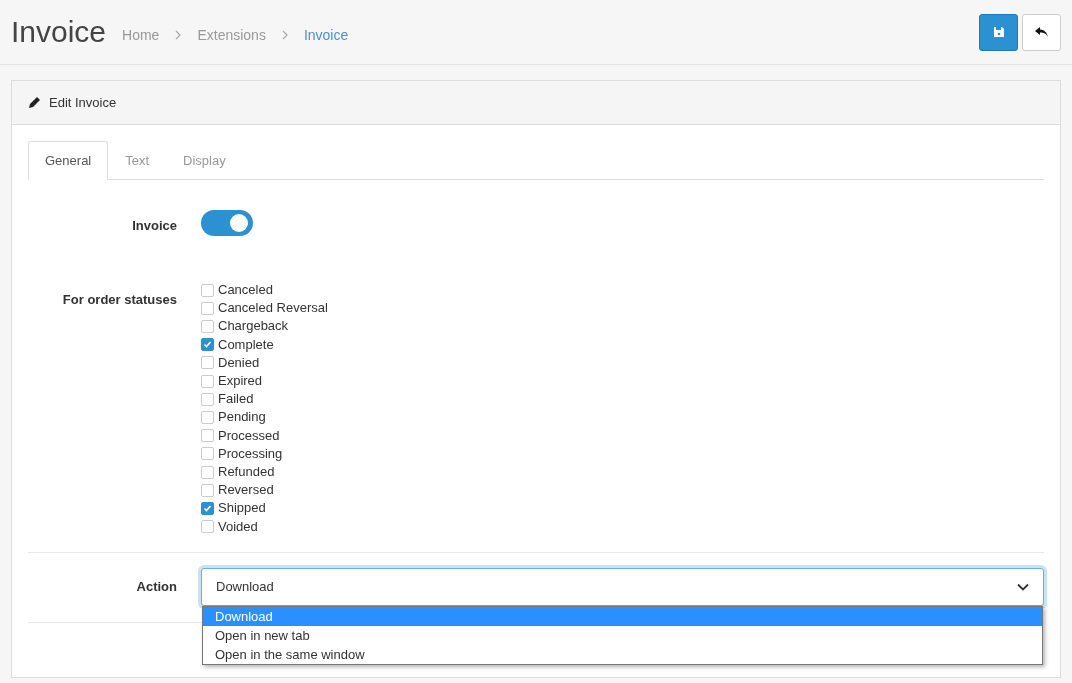 Image resolution: width=1072 pixels, height=683 pixels. What do you see at coordinates (34, 102) in the screenshot?
I see `pencil-icon` at bounding box center [34, 102].